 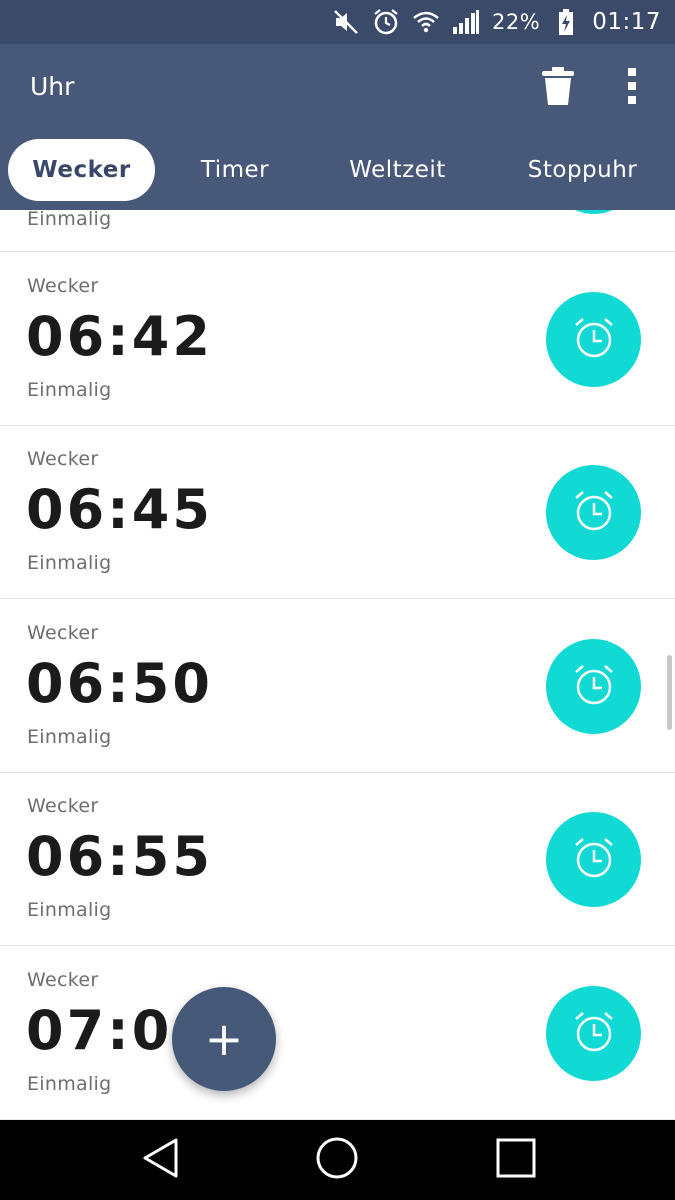 I want to click on scrollbar, so click(x=669, y=692).